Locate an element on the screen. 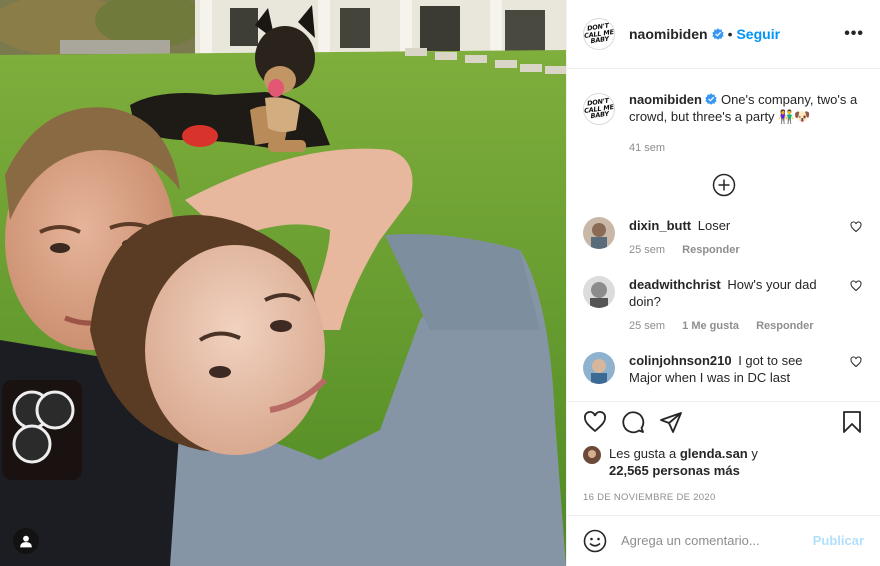  add-comment-bar: Publicar is located at coordinates (723, 540).